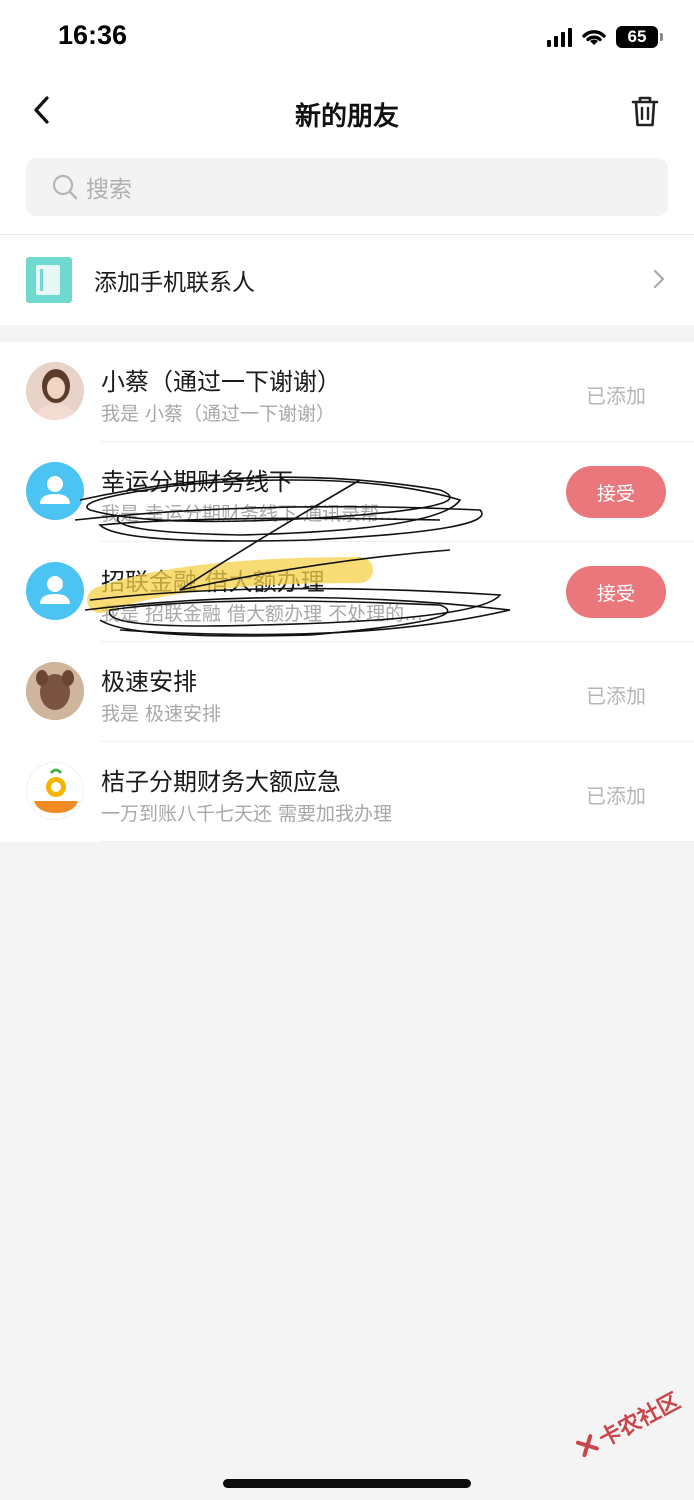 The height and width of the screenshot is (1500, 694). What do you see at coordinates (347, 37) in the screenshot?
I see `status-bar: 16:36 65` at bounding box center [347, 37].